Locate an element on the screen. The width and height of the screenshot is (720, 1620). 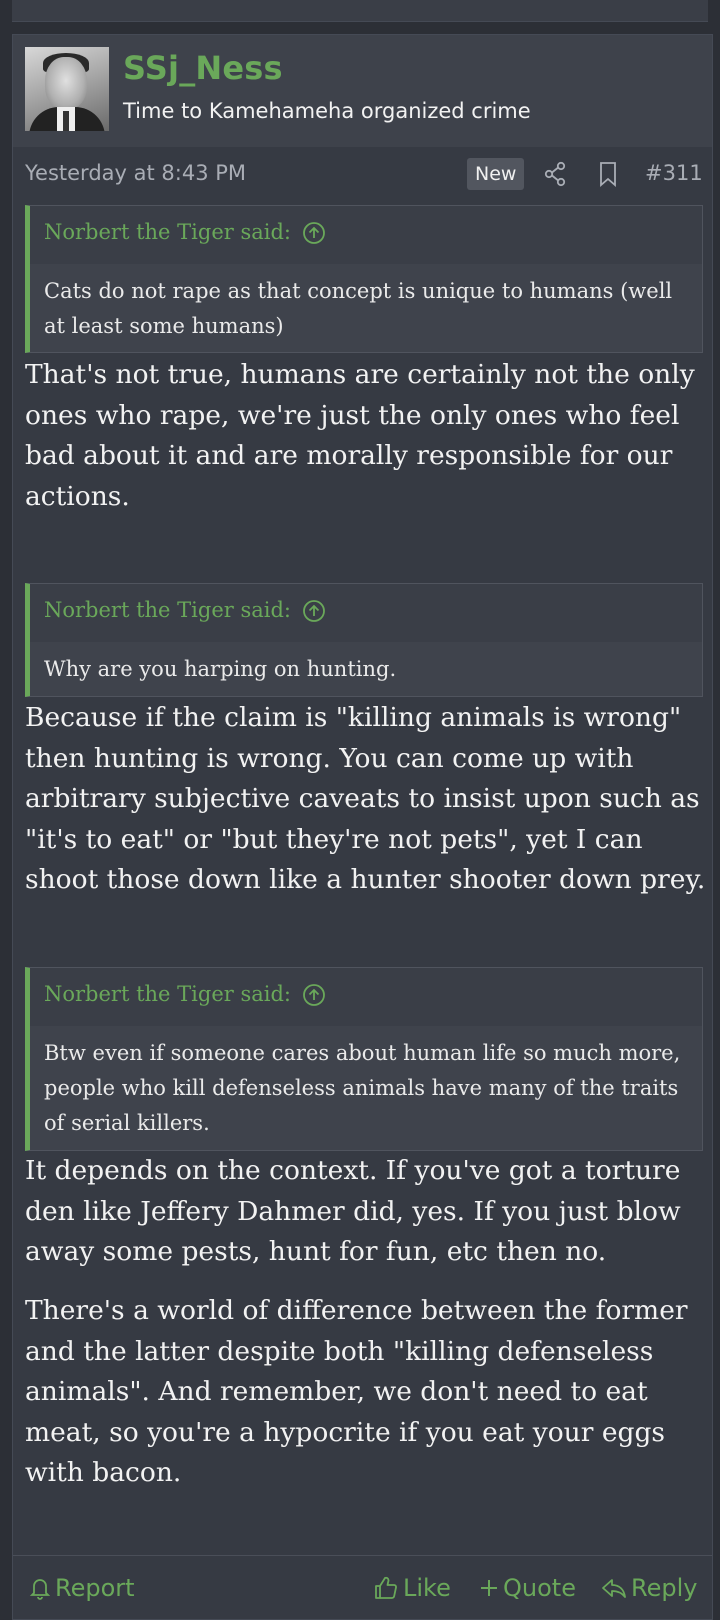
reply-button: Reply is located at coordinates (649, 1588).